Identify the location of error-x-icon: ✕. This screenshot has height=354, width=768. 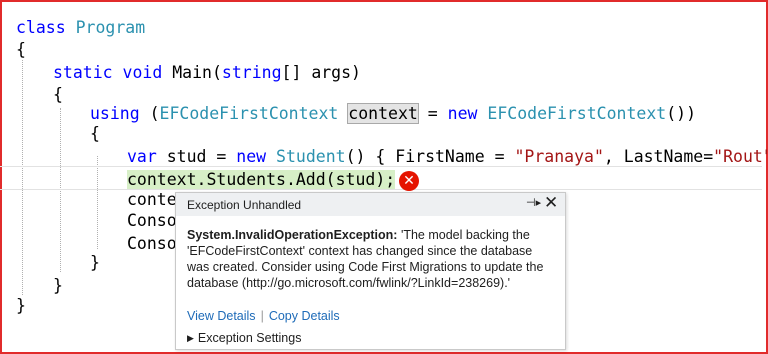
(409, 181).